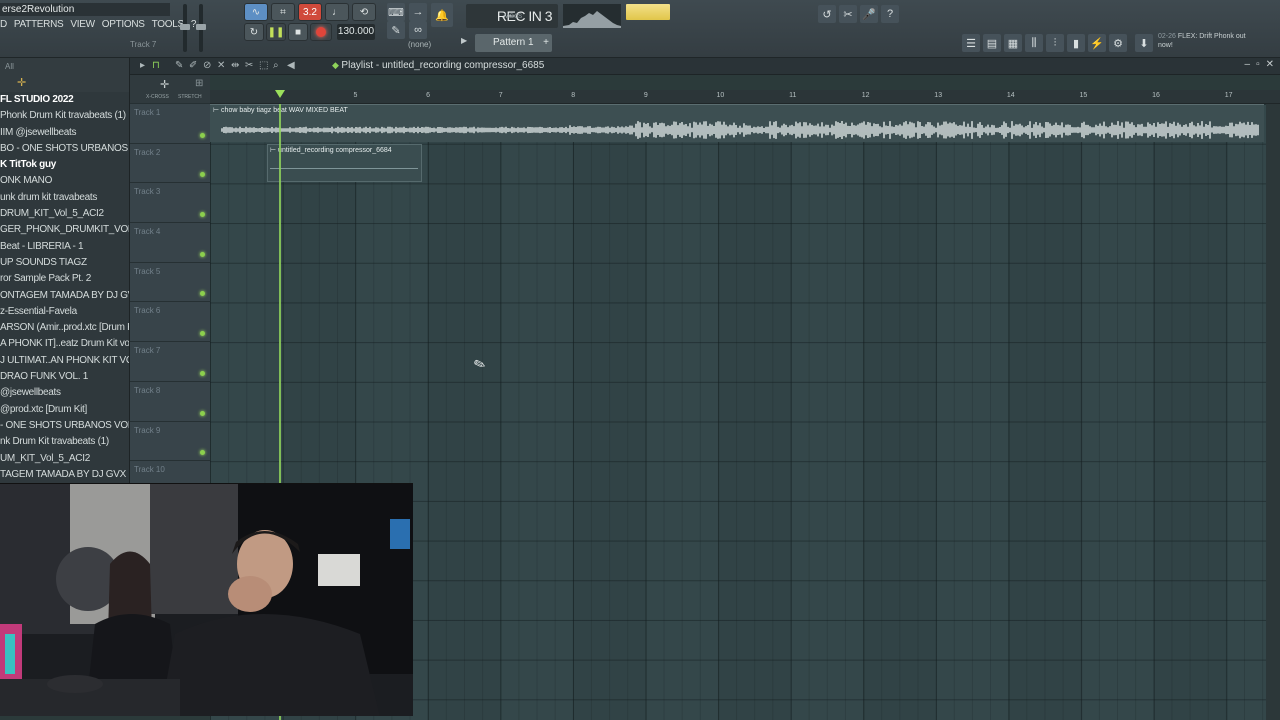 The image size is (1280, 720). Describe the element at coordinates (890, 14) in the screenshot. I see `help-button: ?` at that location.